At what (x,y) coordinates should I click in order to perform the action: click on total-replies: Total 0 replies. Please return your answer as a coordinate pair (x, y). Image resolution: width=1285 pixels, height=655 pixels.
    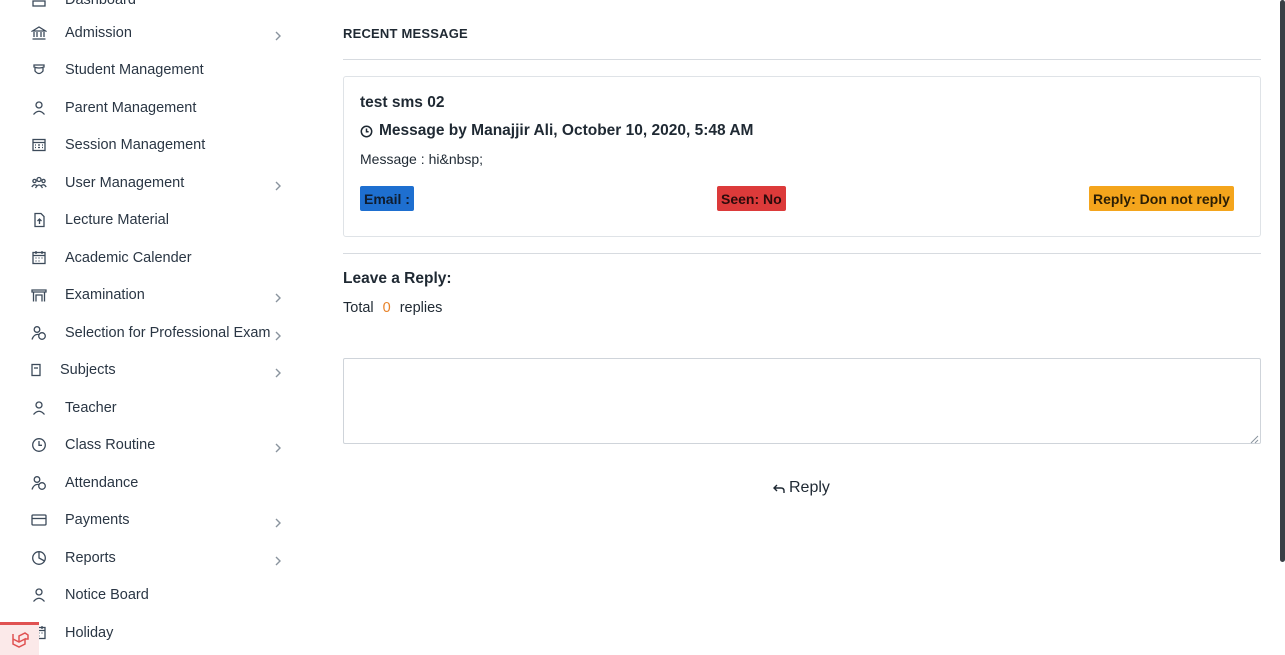
    Looking at the image, I should click on (392, 308).